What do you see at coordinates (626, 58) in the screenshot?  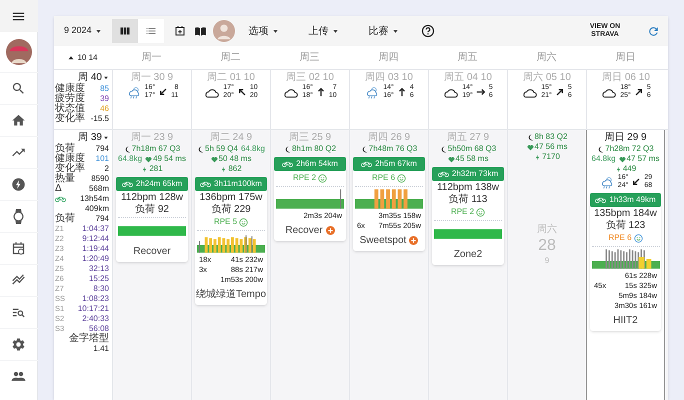 I see `weekday-label: 周日` at bounding box center [626, 58].